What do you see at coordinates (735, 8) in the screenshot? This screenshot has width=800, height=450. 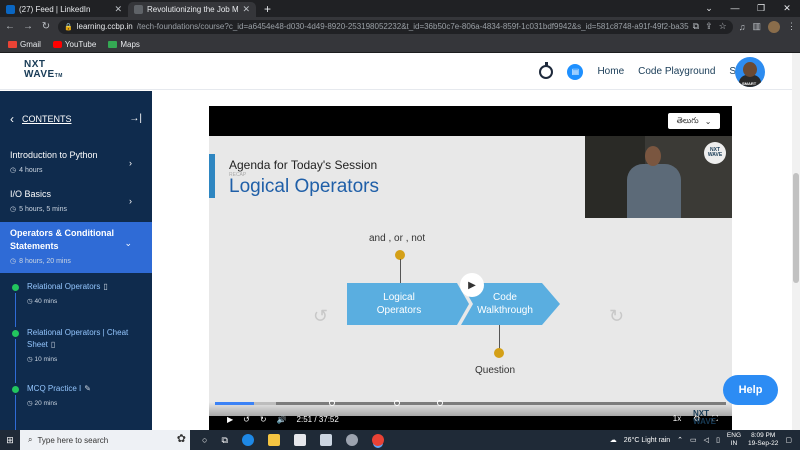 I see `minimize-button: —` at bounding box center [735, 8].